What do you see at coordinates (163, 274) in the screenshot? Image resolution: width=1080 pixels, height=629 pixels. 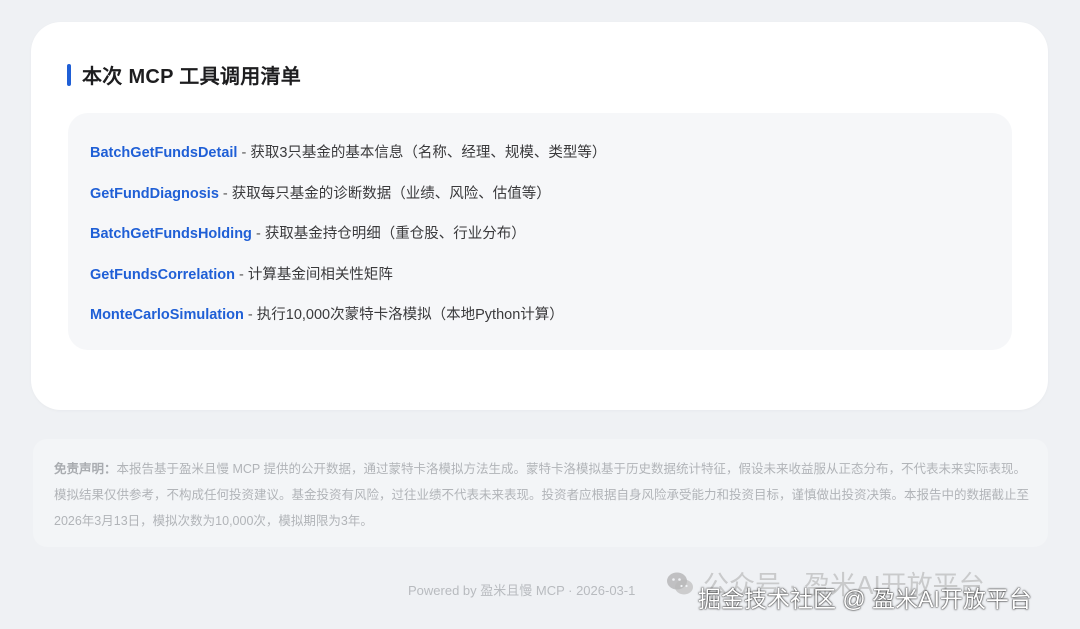 I see `tool-name: GetFundsCorrelation` at bounding box center [163, 274].